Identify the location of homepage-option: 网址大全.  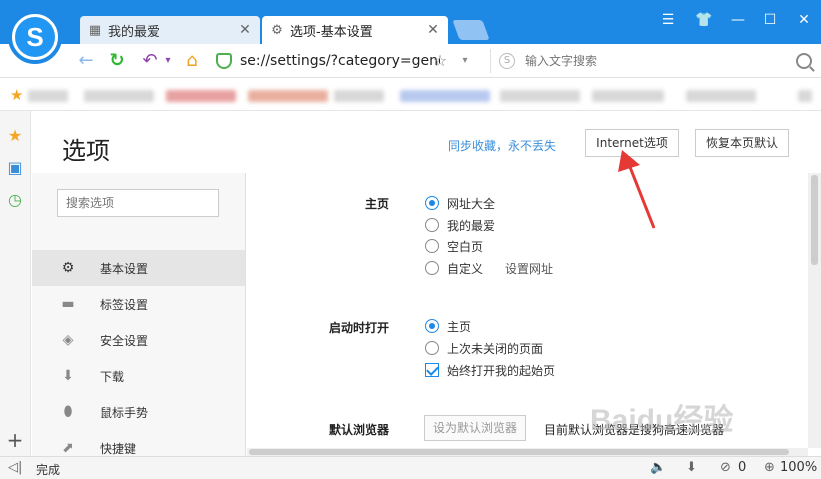
(460, 203).